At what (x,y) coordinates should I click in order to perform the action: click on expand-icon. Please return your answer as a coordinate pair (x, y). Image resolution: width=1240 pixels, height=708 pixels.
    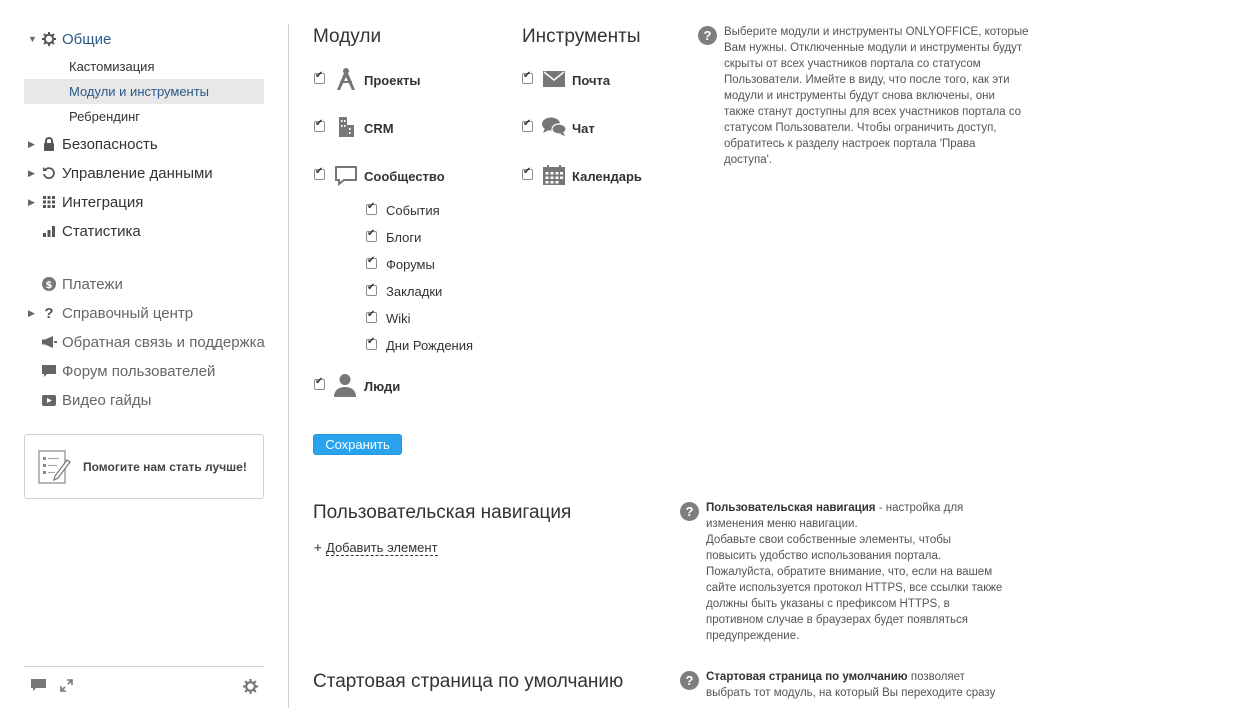
    Looking at the image, I should click on (66, 688).